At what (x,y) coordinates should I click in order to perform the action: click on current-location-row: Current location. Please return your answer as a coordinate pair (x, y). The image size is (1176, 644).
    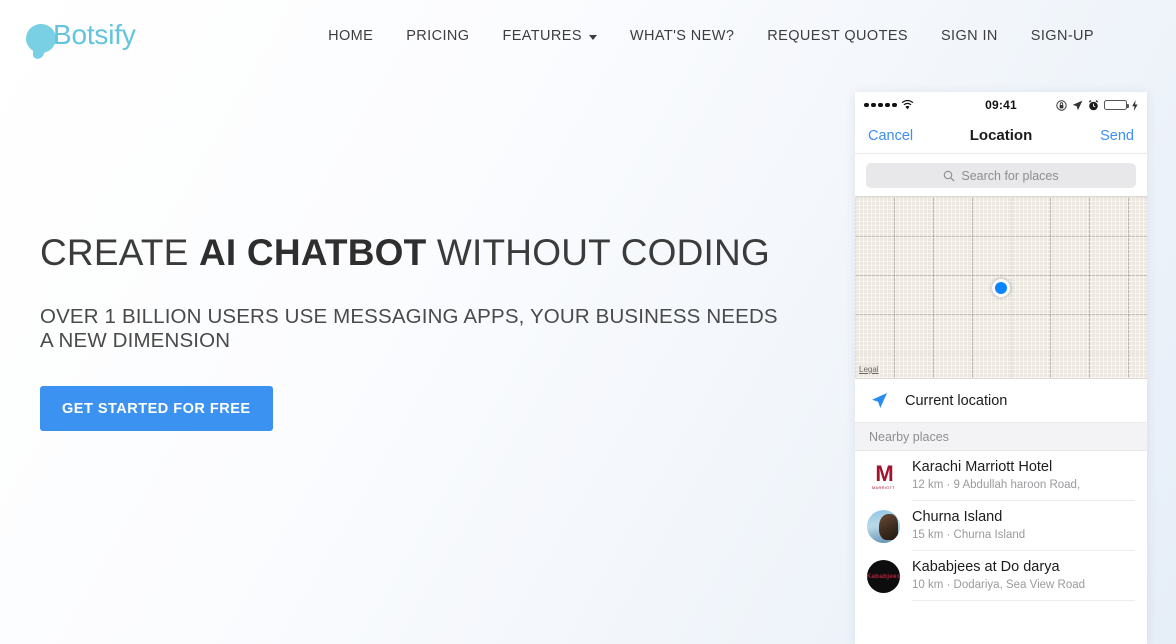
    Looking at the image, I should click on (1001, 401).